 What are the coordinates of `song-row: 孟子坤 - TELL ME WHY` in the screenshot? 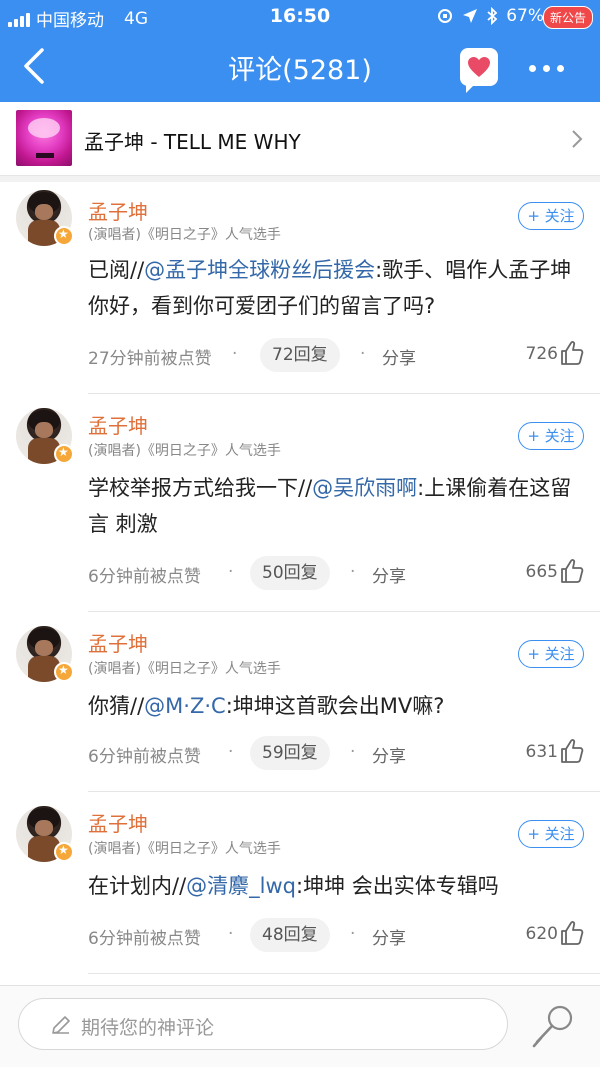 It's located at (300, 139).